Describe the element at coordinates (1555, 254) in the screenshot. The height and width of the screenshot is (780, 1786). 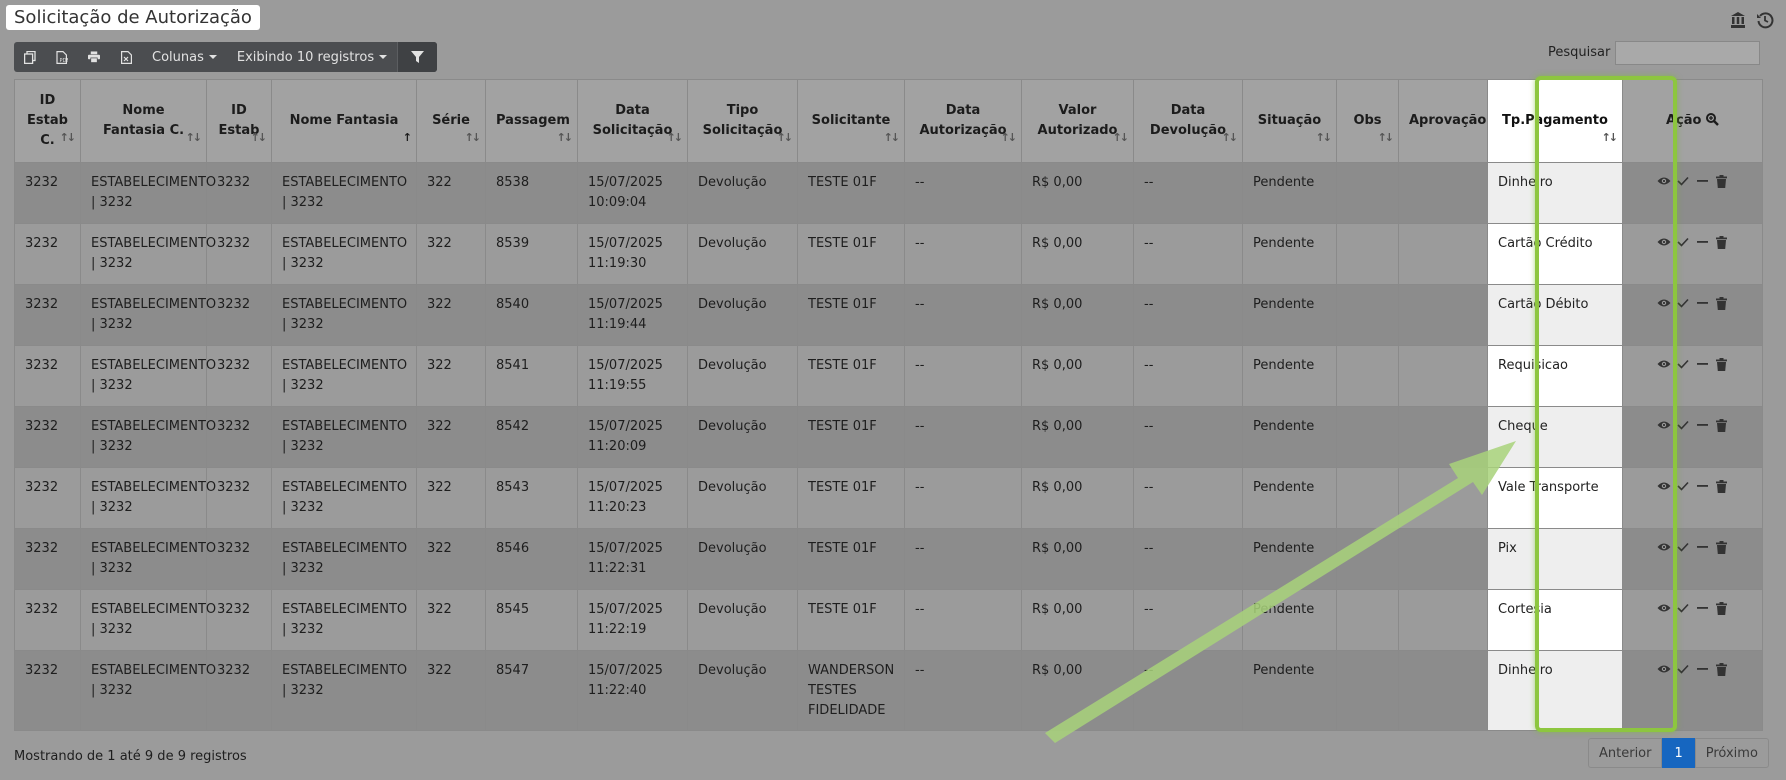
I see `cell-tp-pagamento: Cartão Crédito` at that location.